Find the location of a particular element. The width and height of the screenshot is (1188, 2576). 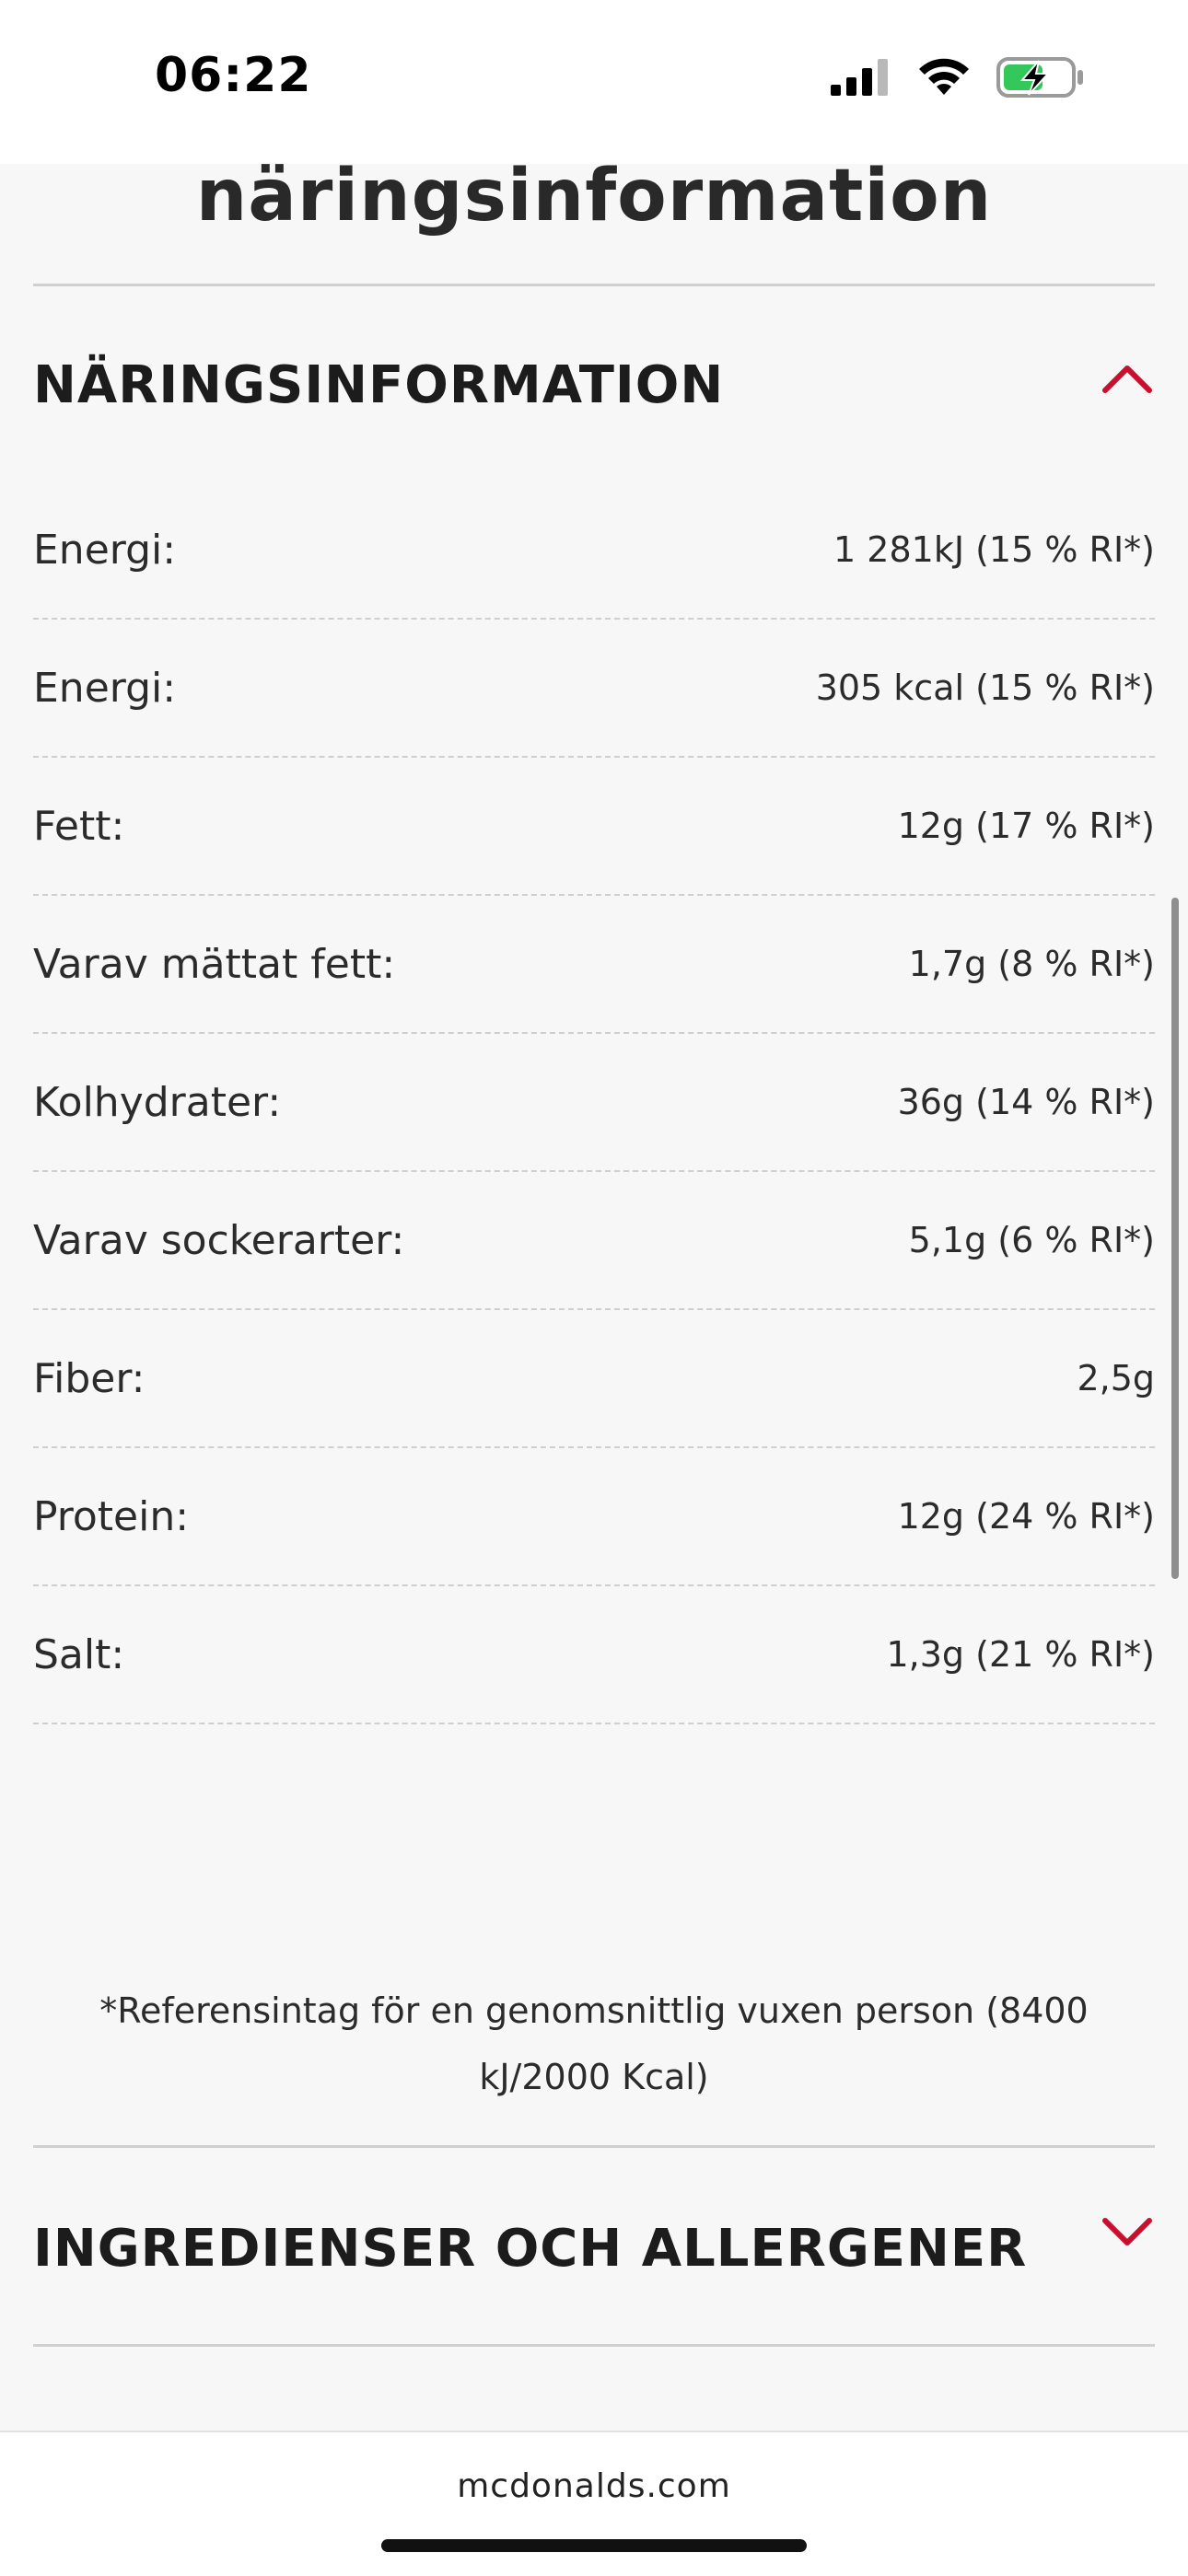

chevron-down-icon is located at coordinates (1127, 2231).